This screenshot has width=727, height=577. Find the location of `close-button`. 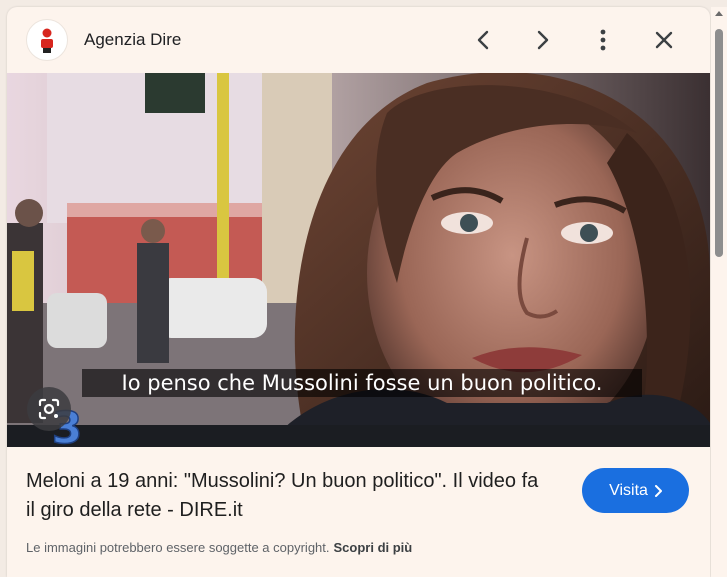

close-button is located at coordinates (664, 40).